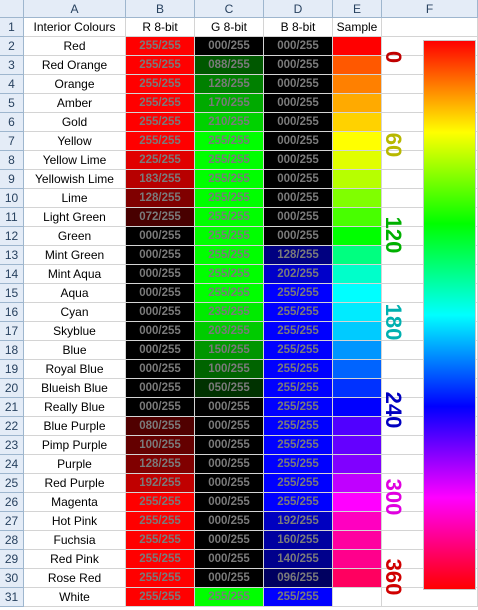 The height and width of the screenshot is (610, 478). I want to click on colour-name-cell: Mint Green, so click(75, 255).